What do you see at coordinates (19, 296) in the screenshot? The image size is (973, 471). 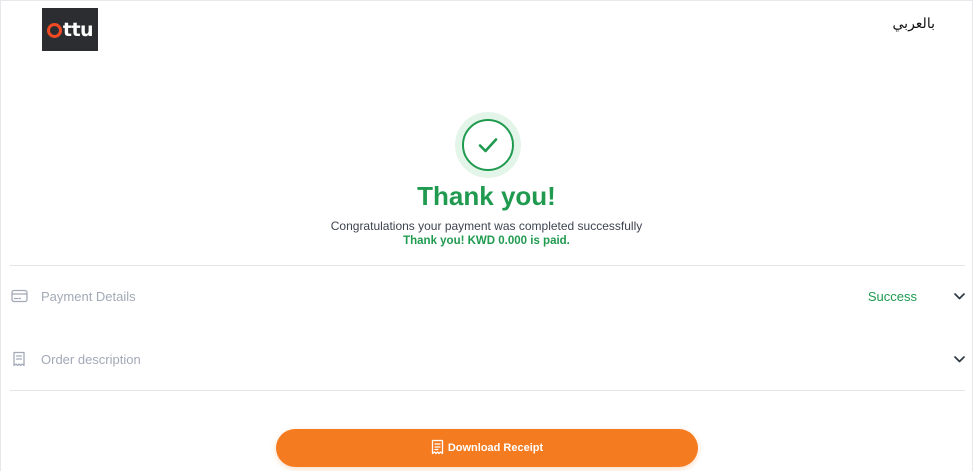 I see `card-icon` at bounding box center [19, 296].